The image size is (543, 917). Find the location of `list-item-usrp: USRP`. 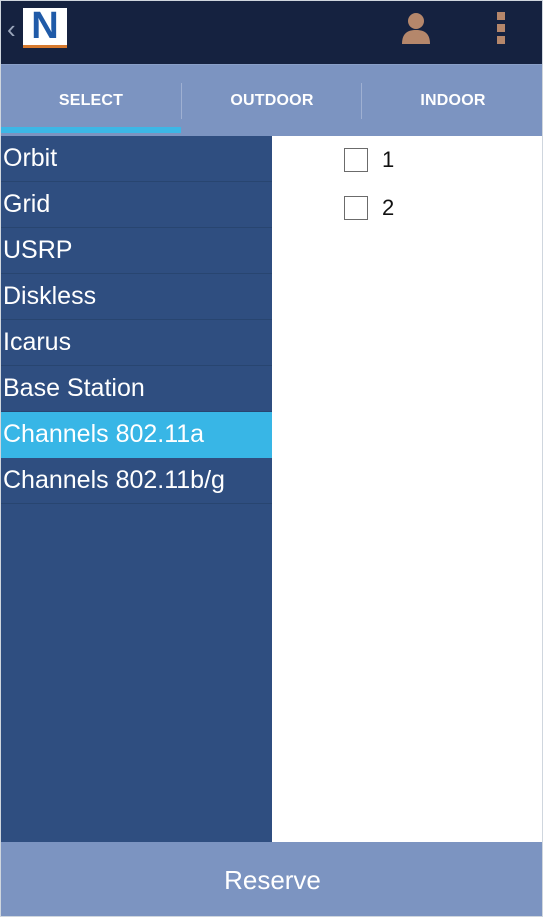

list-item-usrp: USRP is located at coordinates (136, 251).